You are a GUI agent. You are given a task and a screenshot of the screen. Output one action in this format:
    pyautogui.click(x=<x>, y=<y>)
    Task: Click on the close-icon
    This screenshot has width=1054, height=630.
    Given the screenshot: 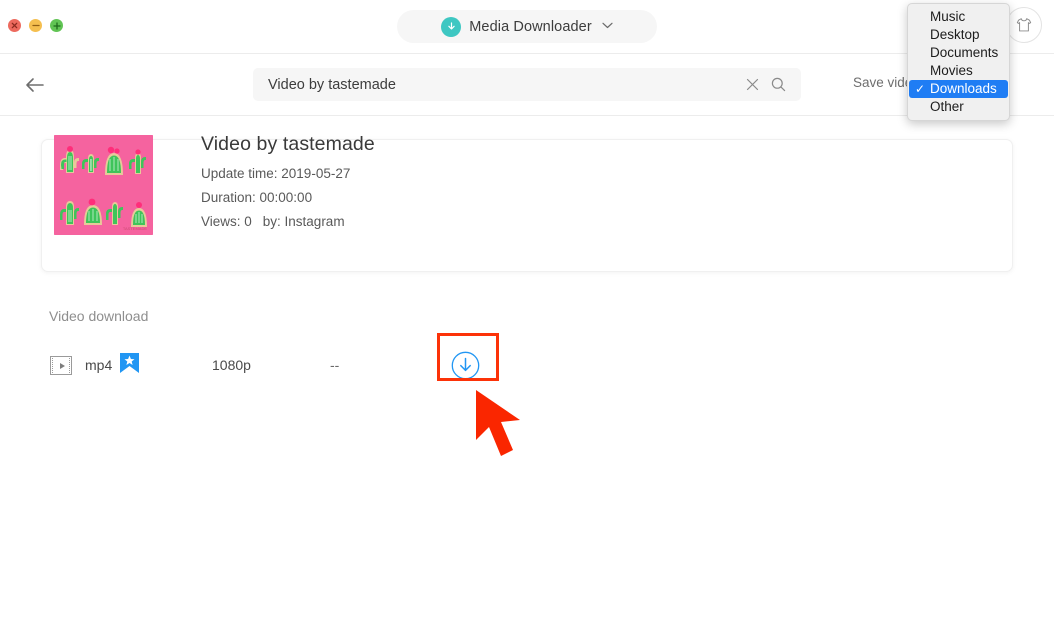 What is the action you would take?
    pyautogui.click(x=752, y=85)
    